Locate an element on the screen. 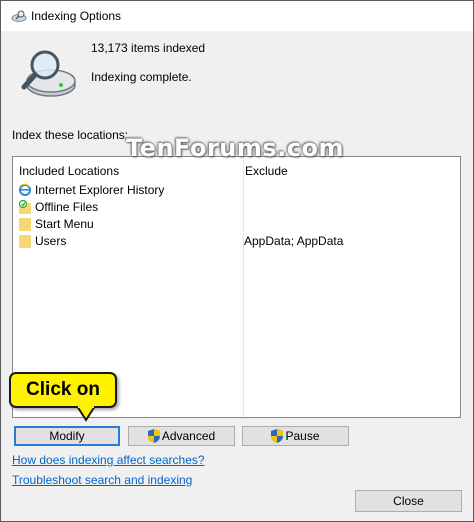 The image size is (474, 522). location-name: Internet Explorer History is located at coordinates (100, 190).